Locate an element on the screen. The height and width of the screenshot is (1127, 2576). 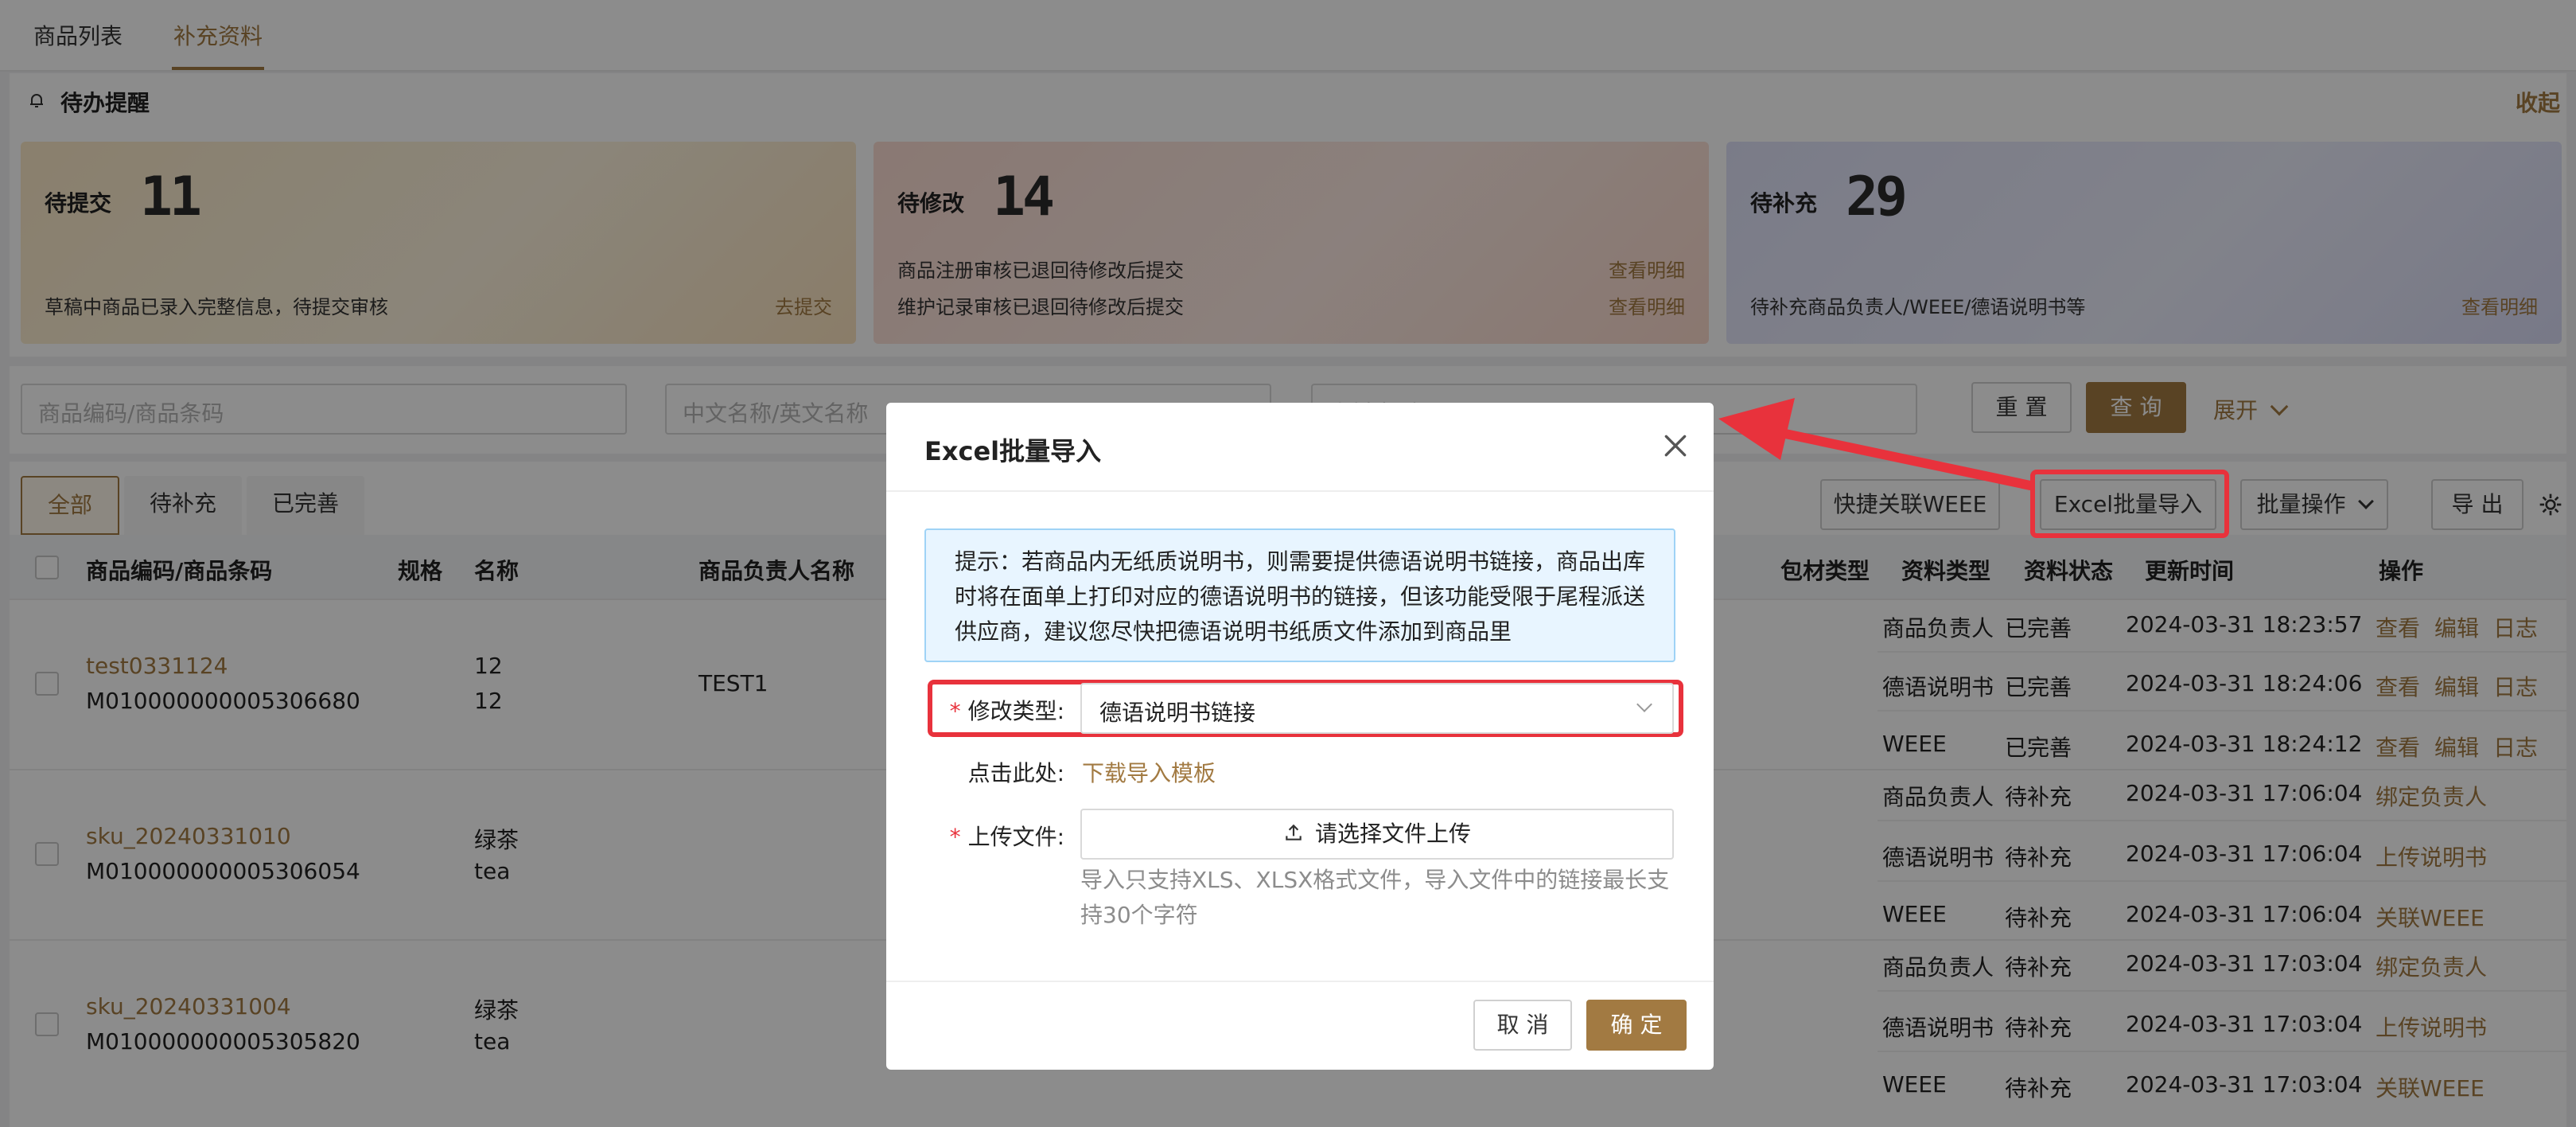
upload-icon is located at coordinates (1294, 832).